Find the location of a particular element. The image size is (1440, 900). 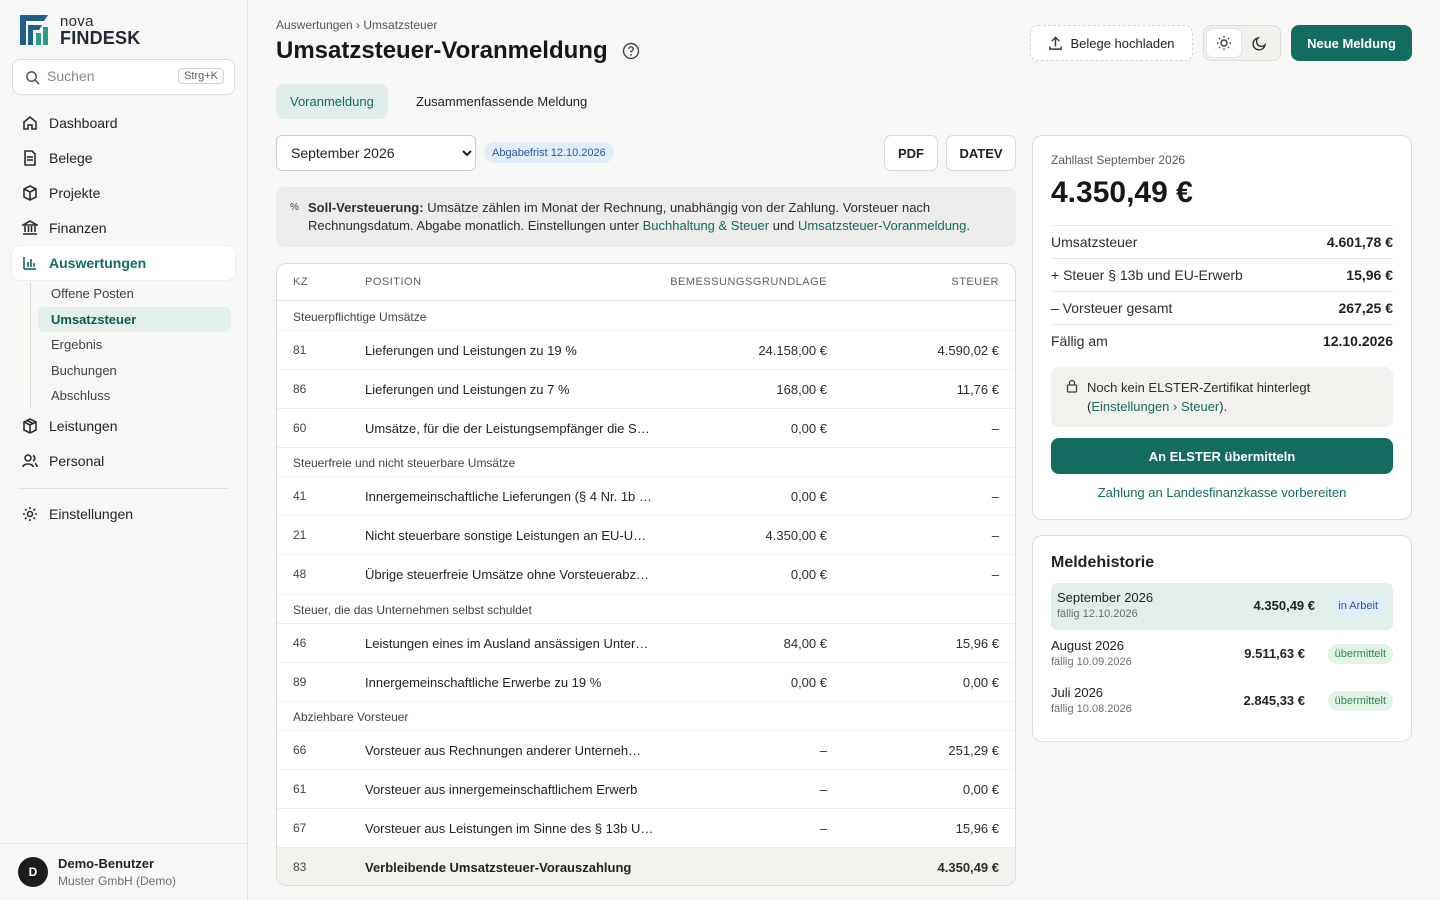

cell-base: 0,00 € is located at coordinates (808, 574).